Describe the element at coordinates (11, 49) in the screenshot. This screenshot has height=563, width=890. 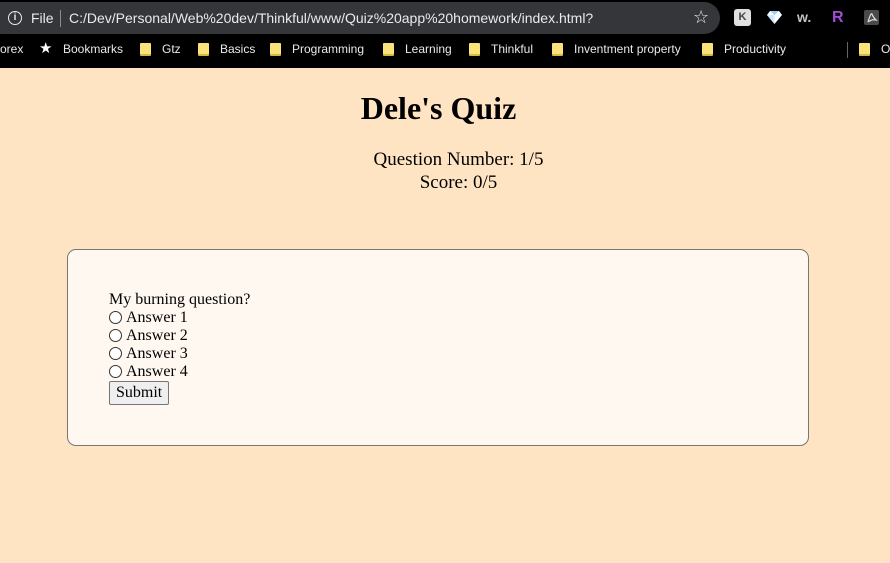
I see `bookmark-forex: orex` at that location.